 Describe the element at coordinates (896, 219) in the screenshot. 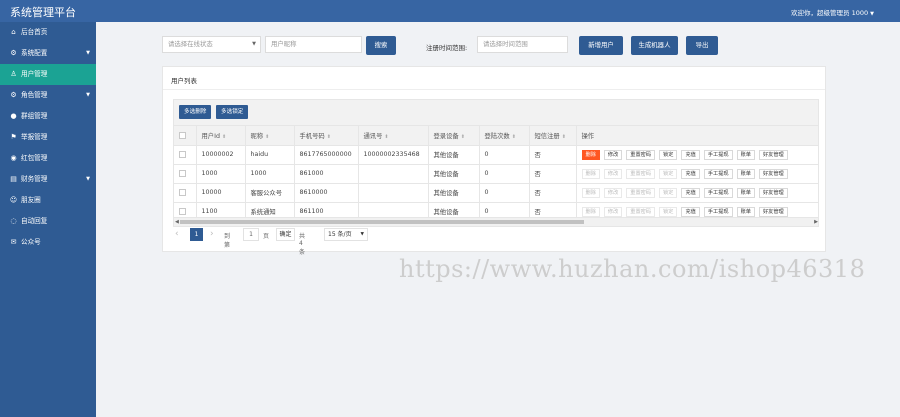

I see `vertical-scrollbar` at that location.